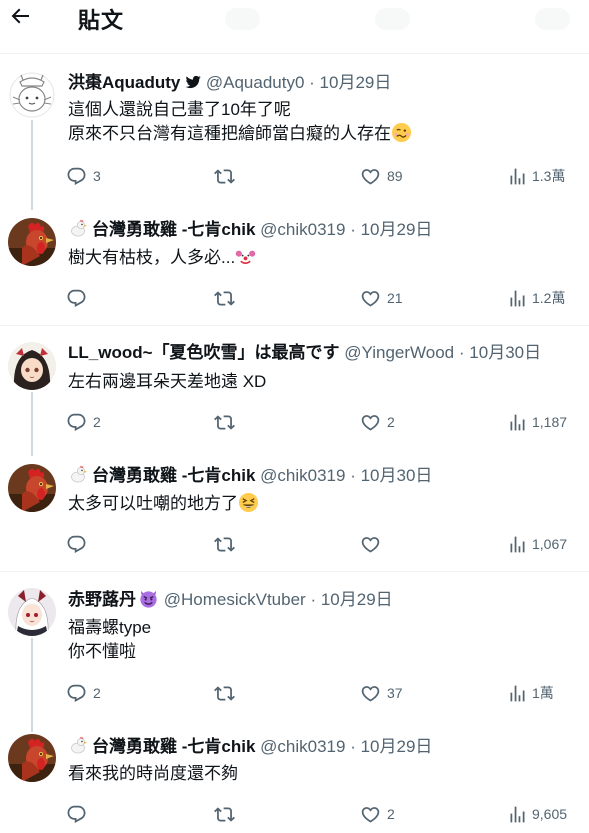  I want to click on views-button: 1.3萬, so click(536, 176).